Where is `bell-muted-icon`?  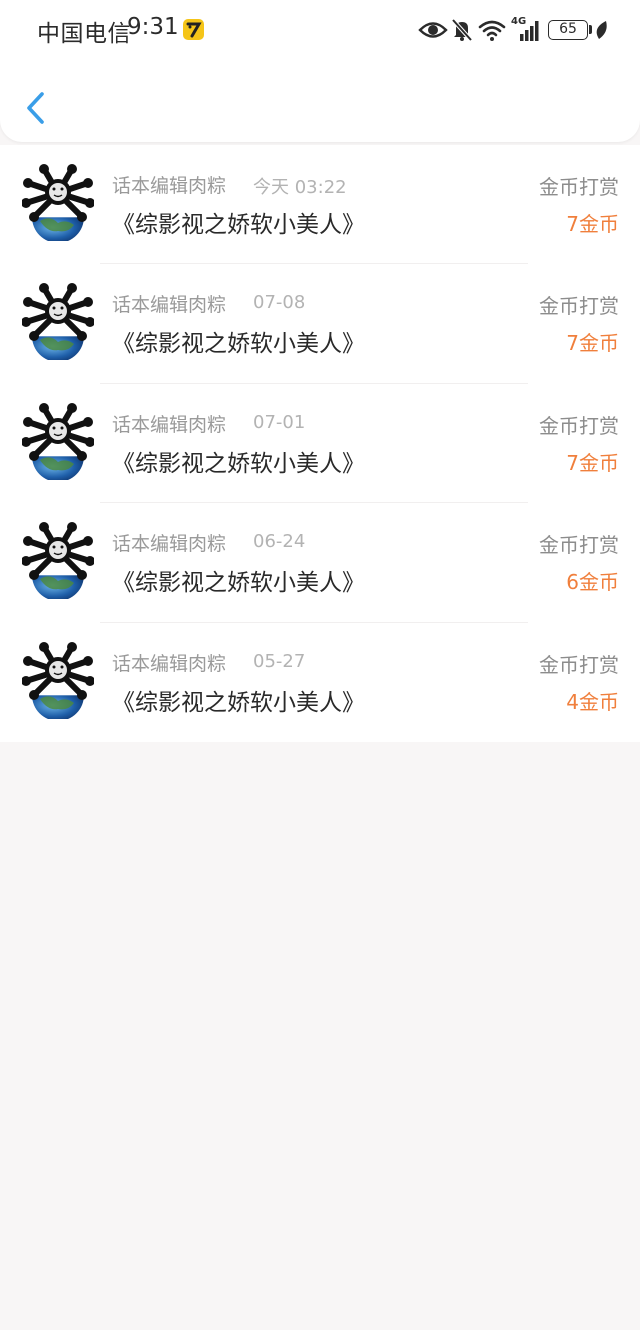
bell-muted-icon is located at coordinates (462, 30).